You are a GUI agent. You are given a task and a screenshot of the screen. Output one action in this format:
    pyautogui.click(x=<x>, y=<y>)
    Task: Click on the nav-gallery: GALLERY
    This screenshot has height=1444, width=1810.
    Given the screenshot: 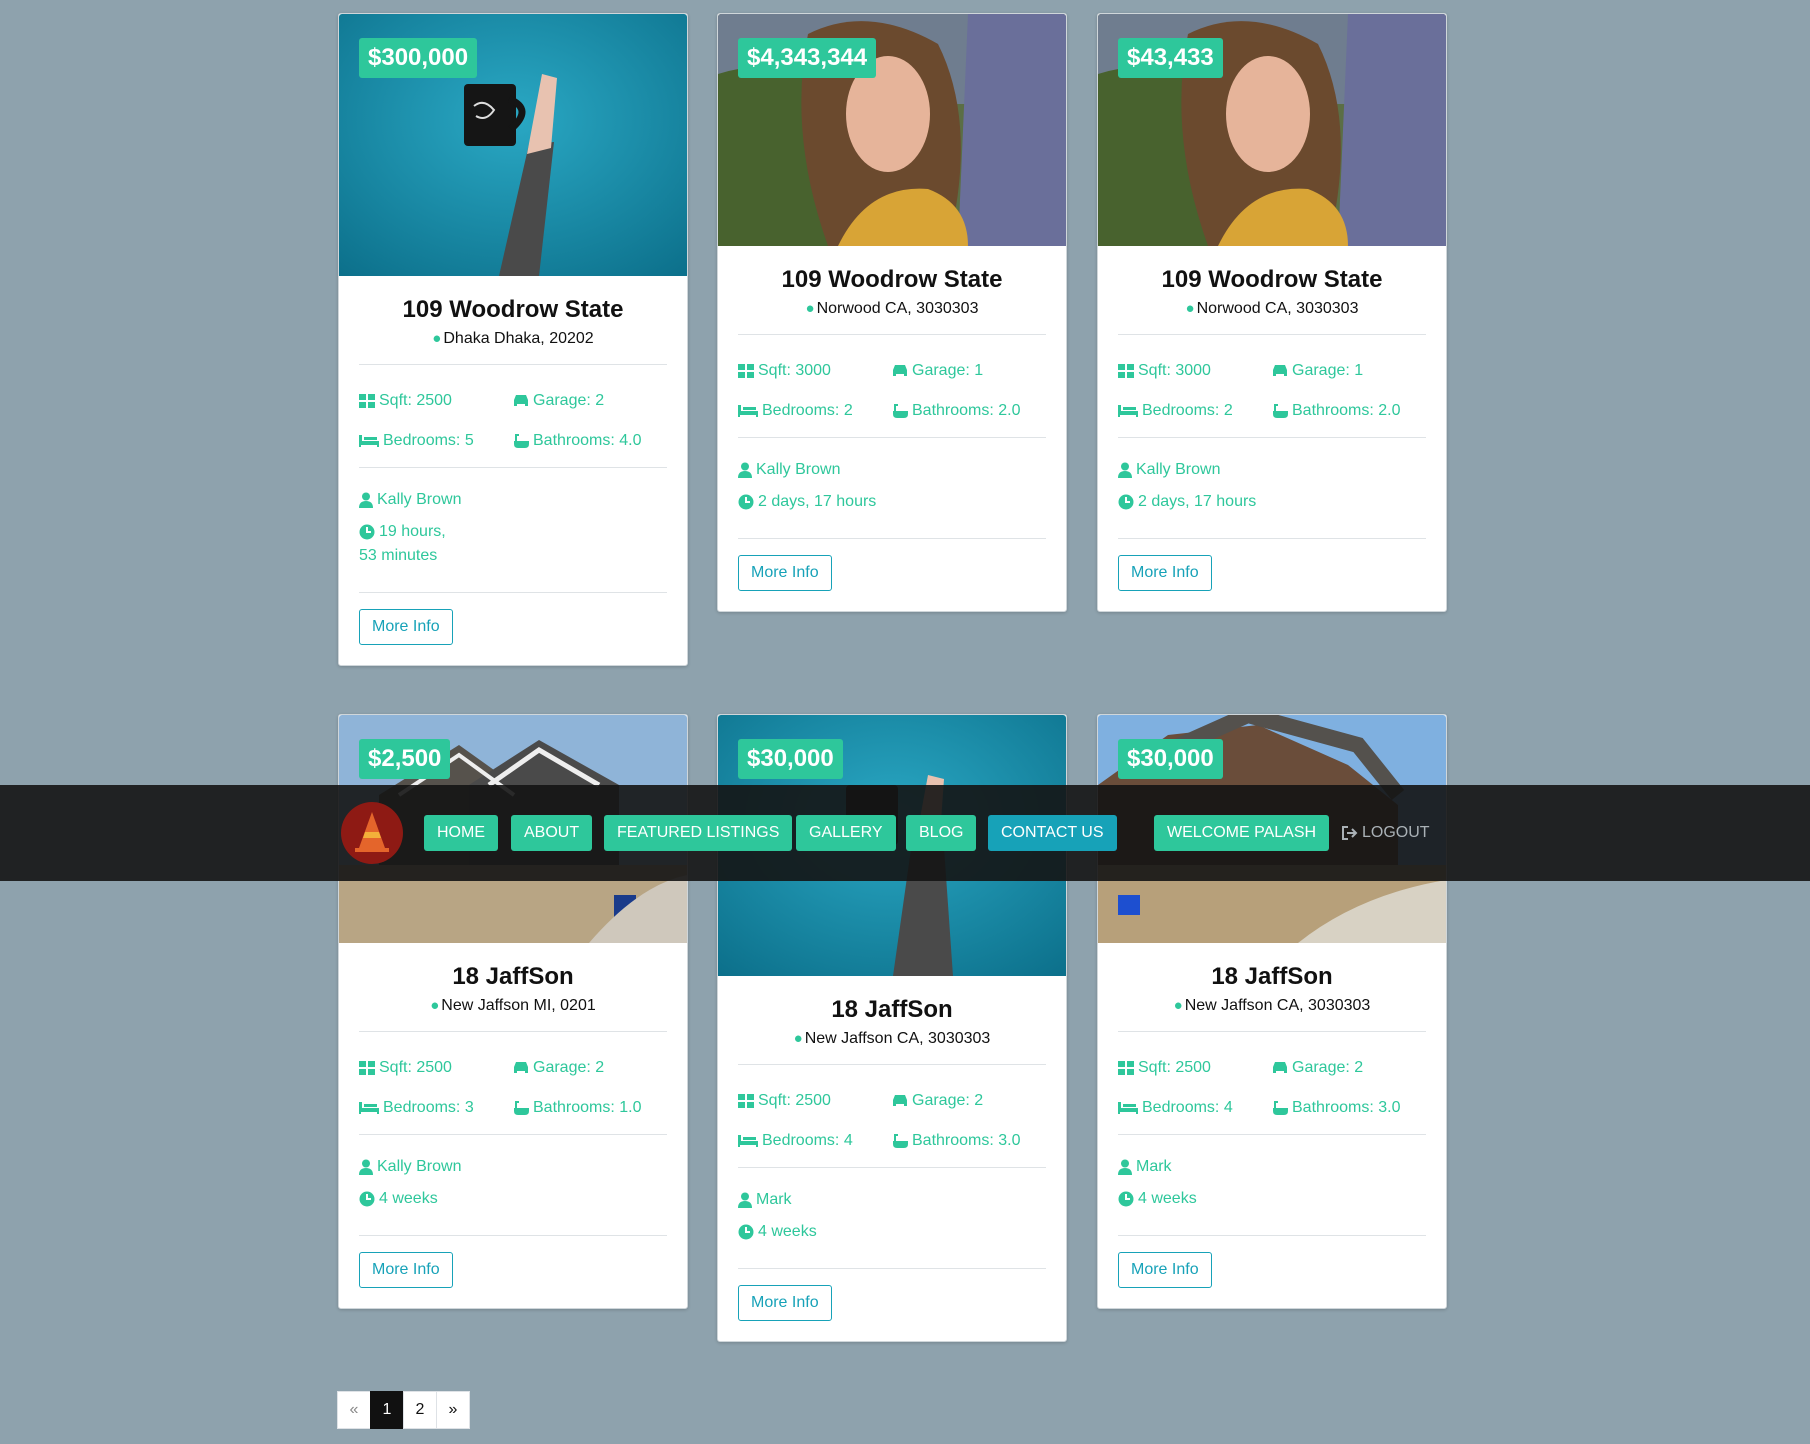 What is the action you would take?
    pyautogui.click(x=846, y=833)
    